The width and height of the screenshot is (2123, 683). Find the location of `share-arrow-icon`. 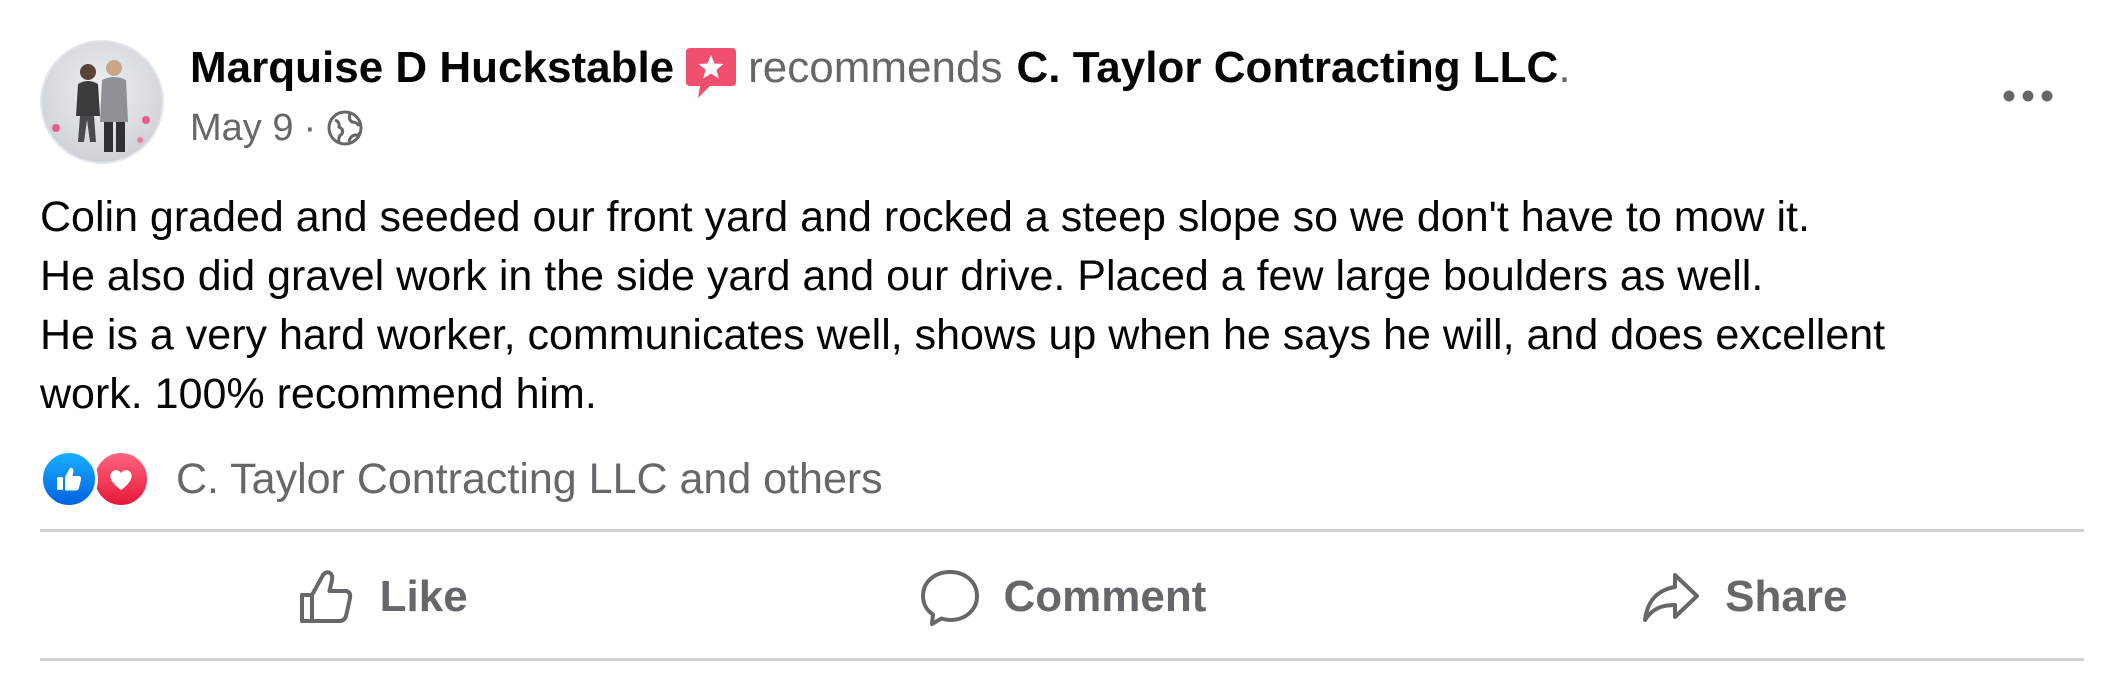

share-arrow-icon is located at coordinates (1671, 597).